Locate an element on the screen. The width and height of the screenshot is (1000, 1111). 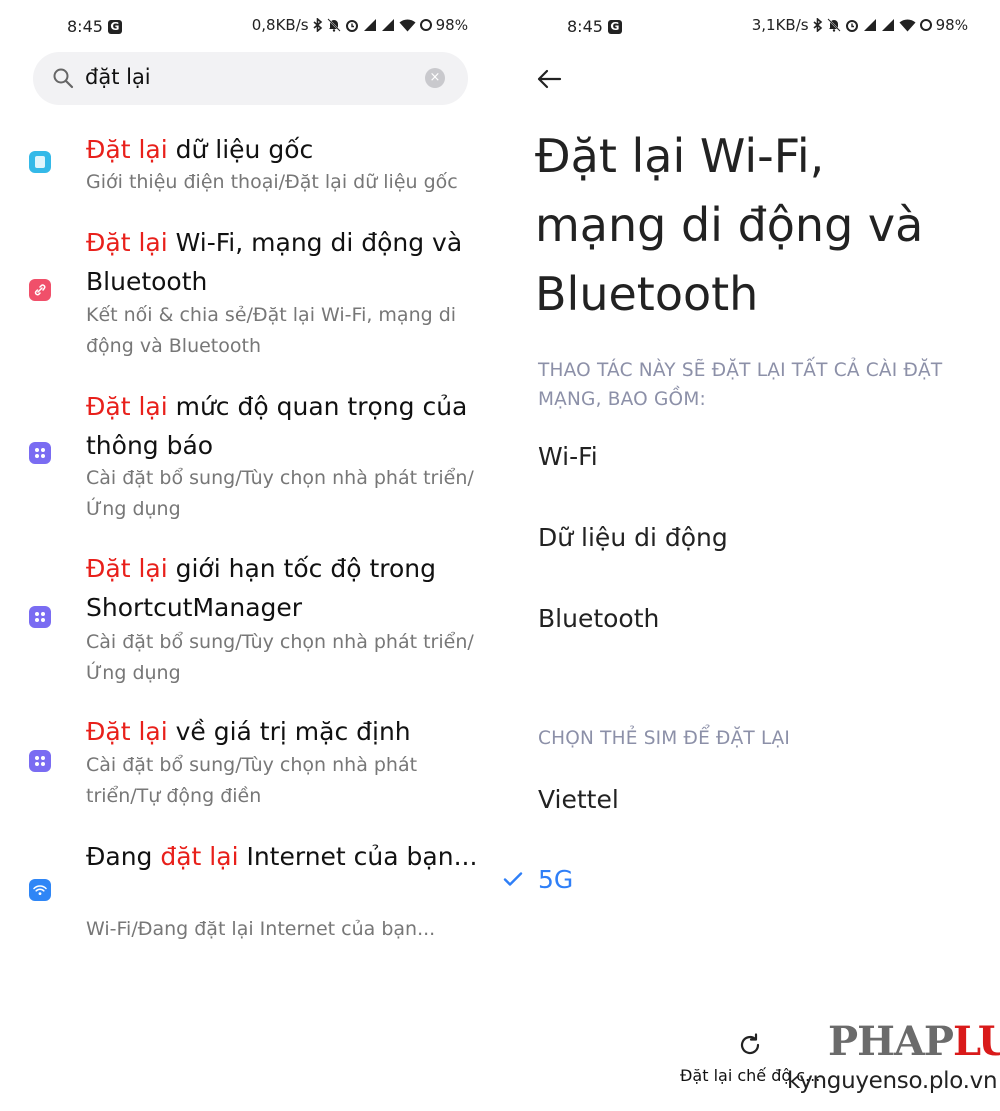
search-input: đặt lại is located at coordinates (118, 77).